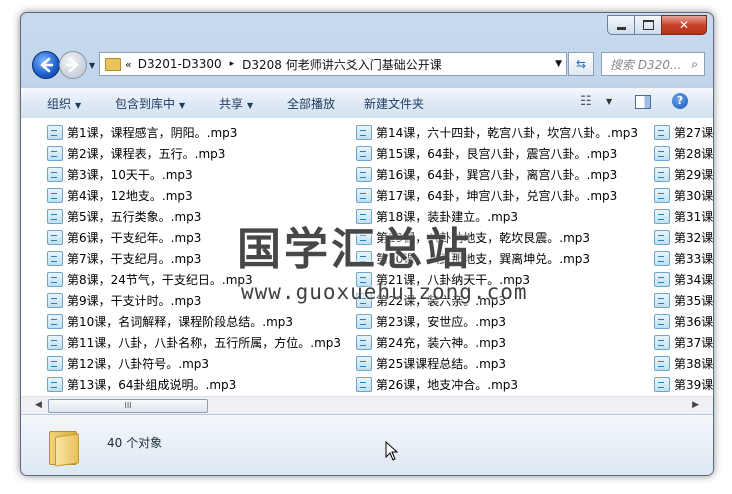 The width and height of the screenshot is (732, 494). I want to click on list-item: 第5课，五行类象。.mp3, so click(194, 216).